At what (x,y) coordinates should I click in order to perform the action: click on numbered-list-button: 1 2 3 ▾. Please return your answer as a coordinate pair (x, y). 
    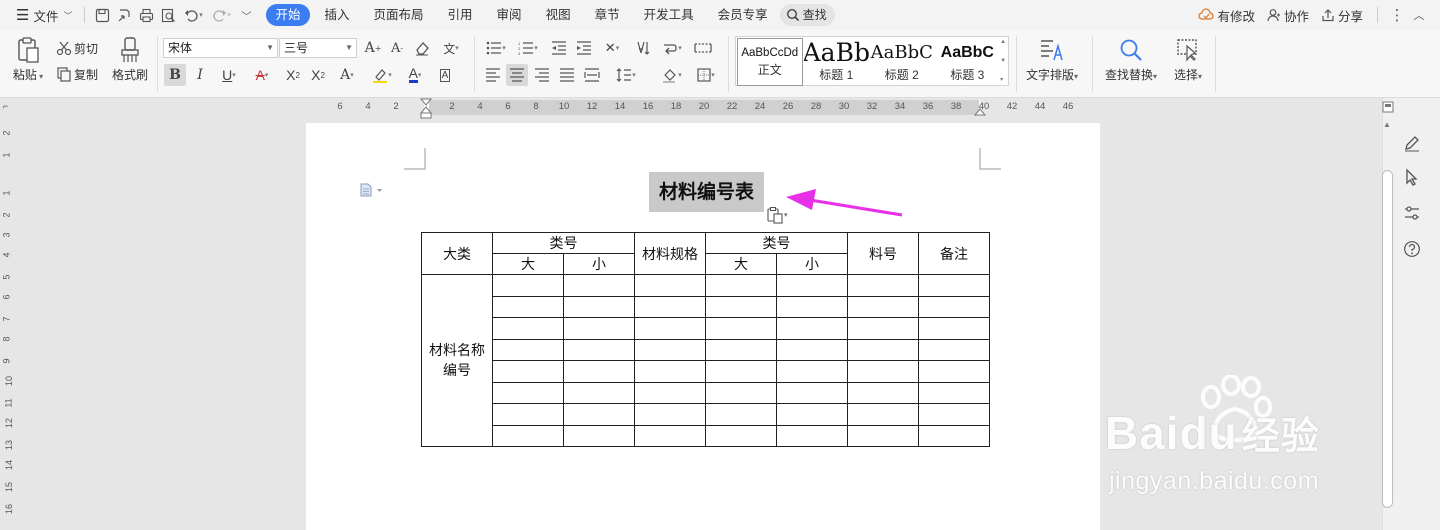
    Looking at the image, I should click on (528, 48).